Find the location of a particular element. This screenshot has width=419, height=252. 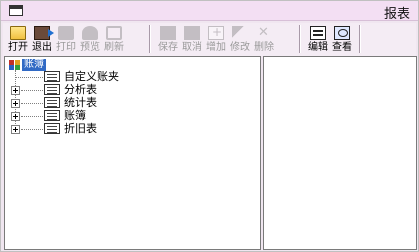

edit-label: 修改 is located at coordinates (240, 47).